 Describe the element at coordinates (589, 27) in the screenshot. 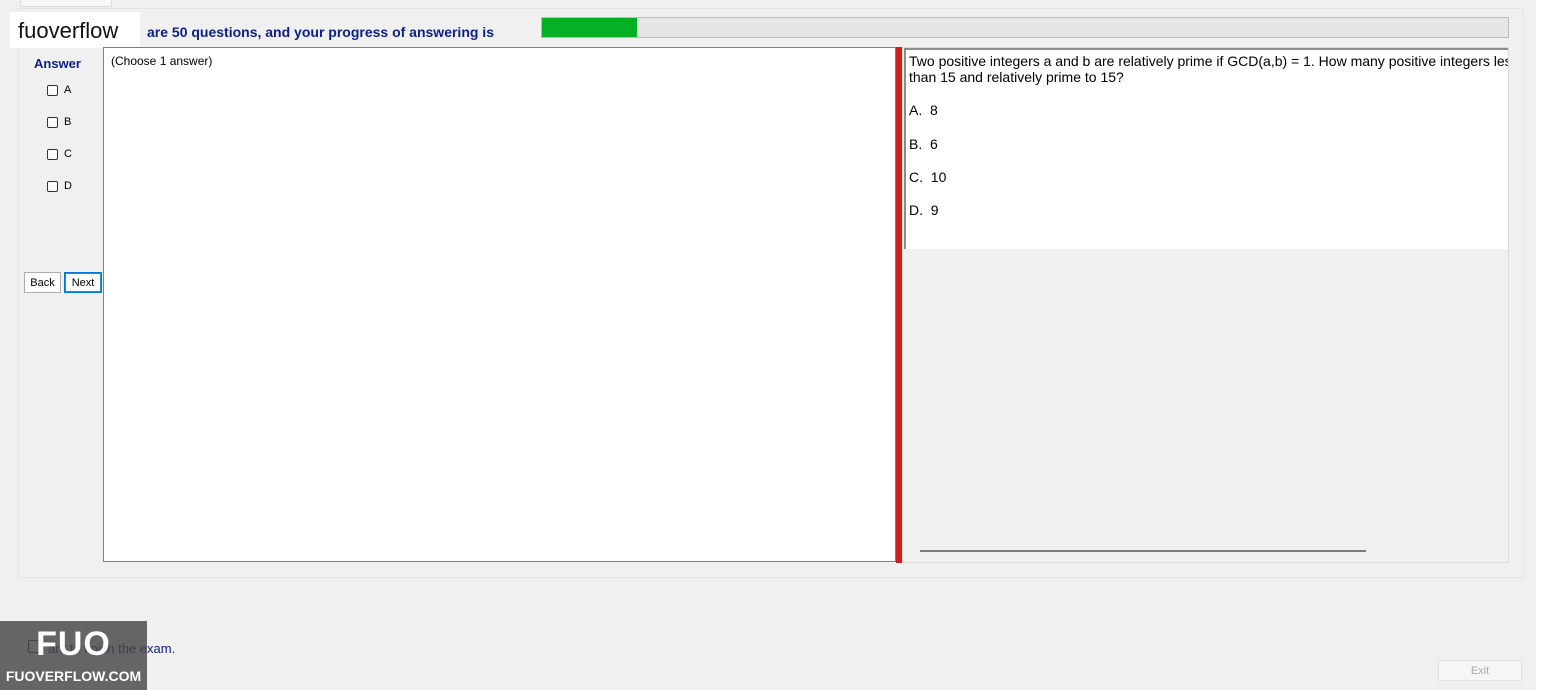

I see `progress-fill` at that location.